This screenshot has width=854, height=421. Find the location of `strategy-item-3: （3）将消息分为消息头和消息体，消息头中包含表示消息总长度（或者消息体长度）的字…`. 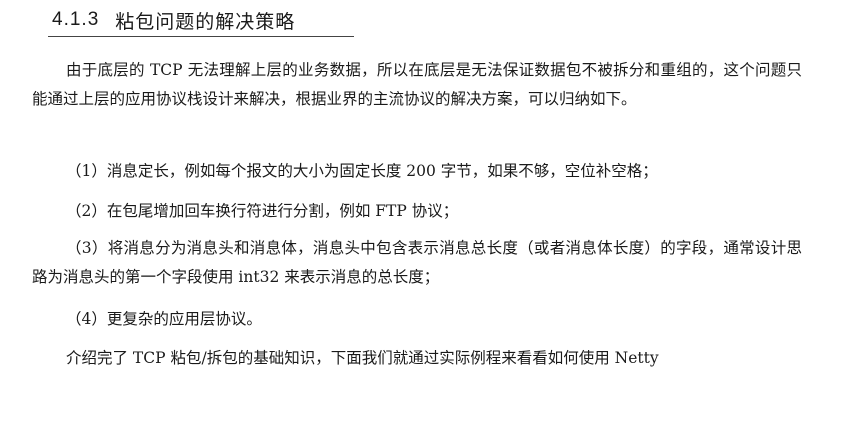

strategy-item-3: （3）将消息分为消息头和消息体，消息头中包含表示消息总长度（或者消息体长度）的字… is located at coordinates (417, 262).